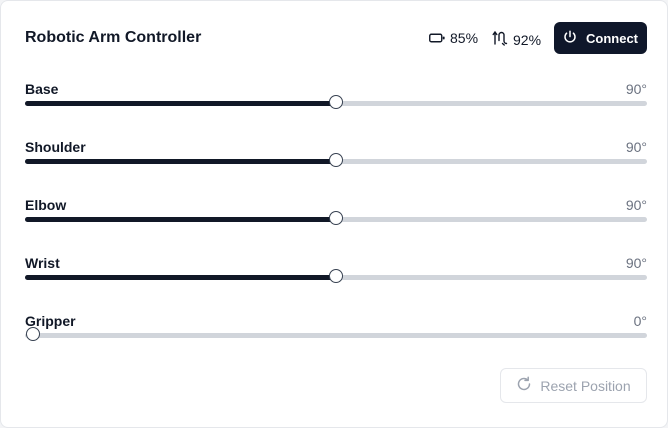 The image size is (668, 428). I want to click on joint-base: Base 90°, so click(336, 101).